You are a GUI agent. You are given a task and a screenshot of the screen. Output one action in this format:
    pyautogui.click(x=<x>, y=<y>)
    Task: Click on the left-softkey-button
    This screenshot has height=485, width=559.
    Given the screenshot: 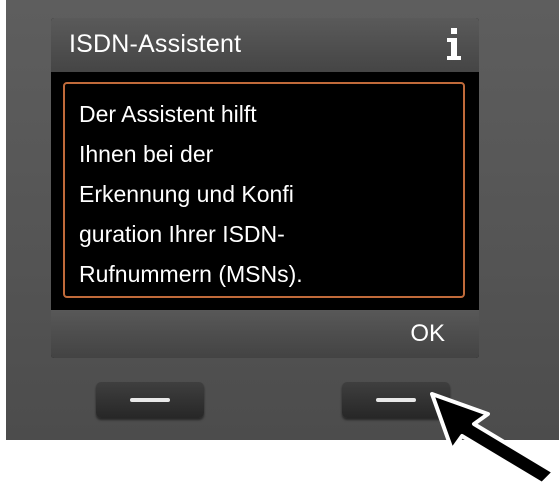 What is the action you would take?
    pyautogui.click(x=150, y=400)
    